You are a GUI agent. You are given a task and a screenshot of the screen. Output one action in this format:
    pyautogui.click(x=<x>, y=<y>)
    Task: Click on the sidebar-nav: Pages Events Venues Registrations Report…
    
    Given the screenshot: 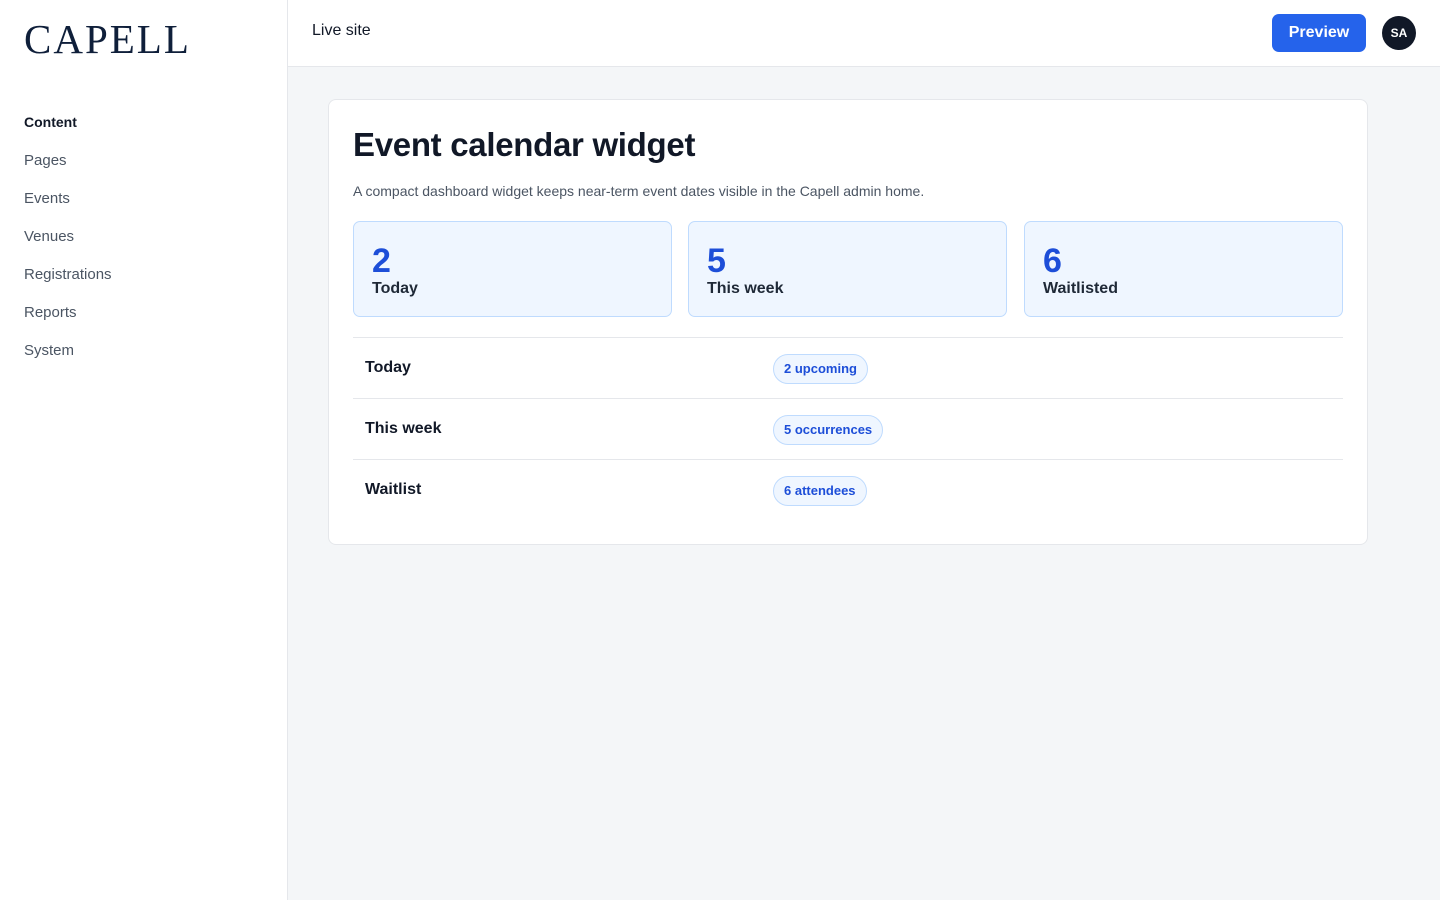 What is the action you would take?
    pyautogui.click(x=143, y=256)
    